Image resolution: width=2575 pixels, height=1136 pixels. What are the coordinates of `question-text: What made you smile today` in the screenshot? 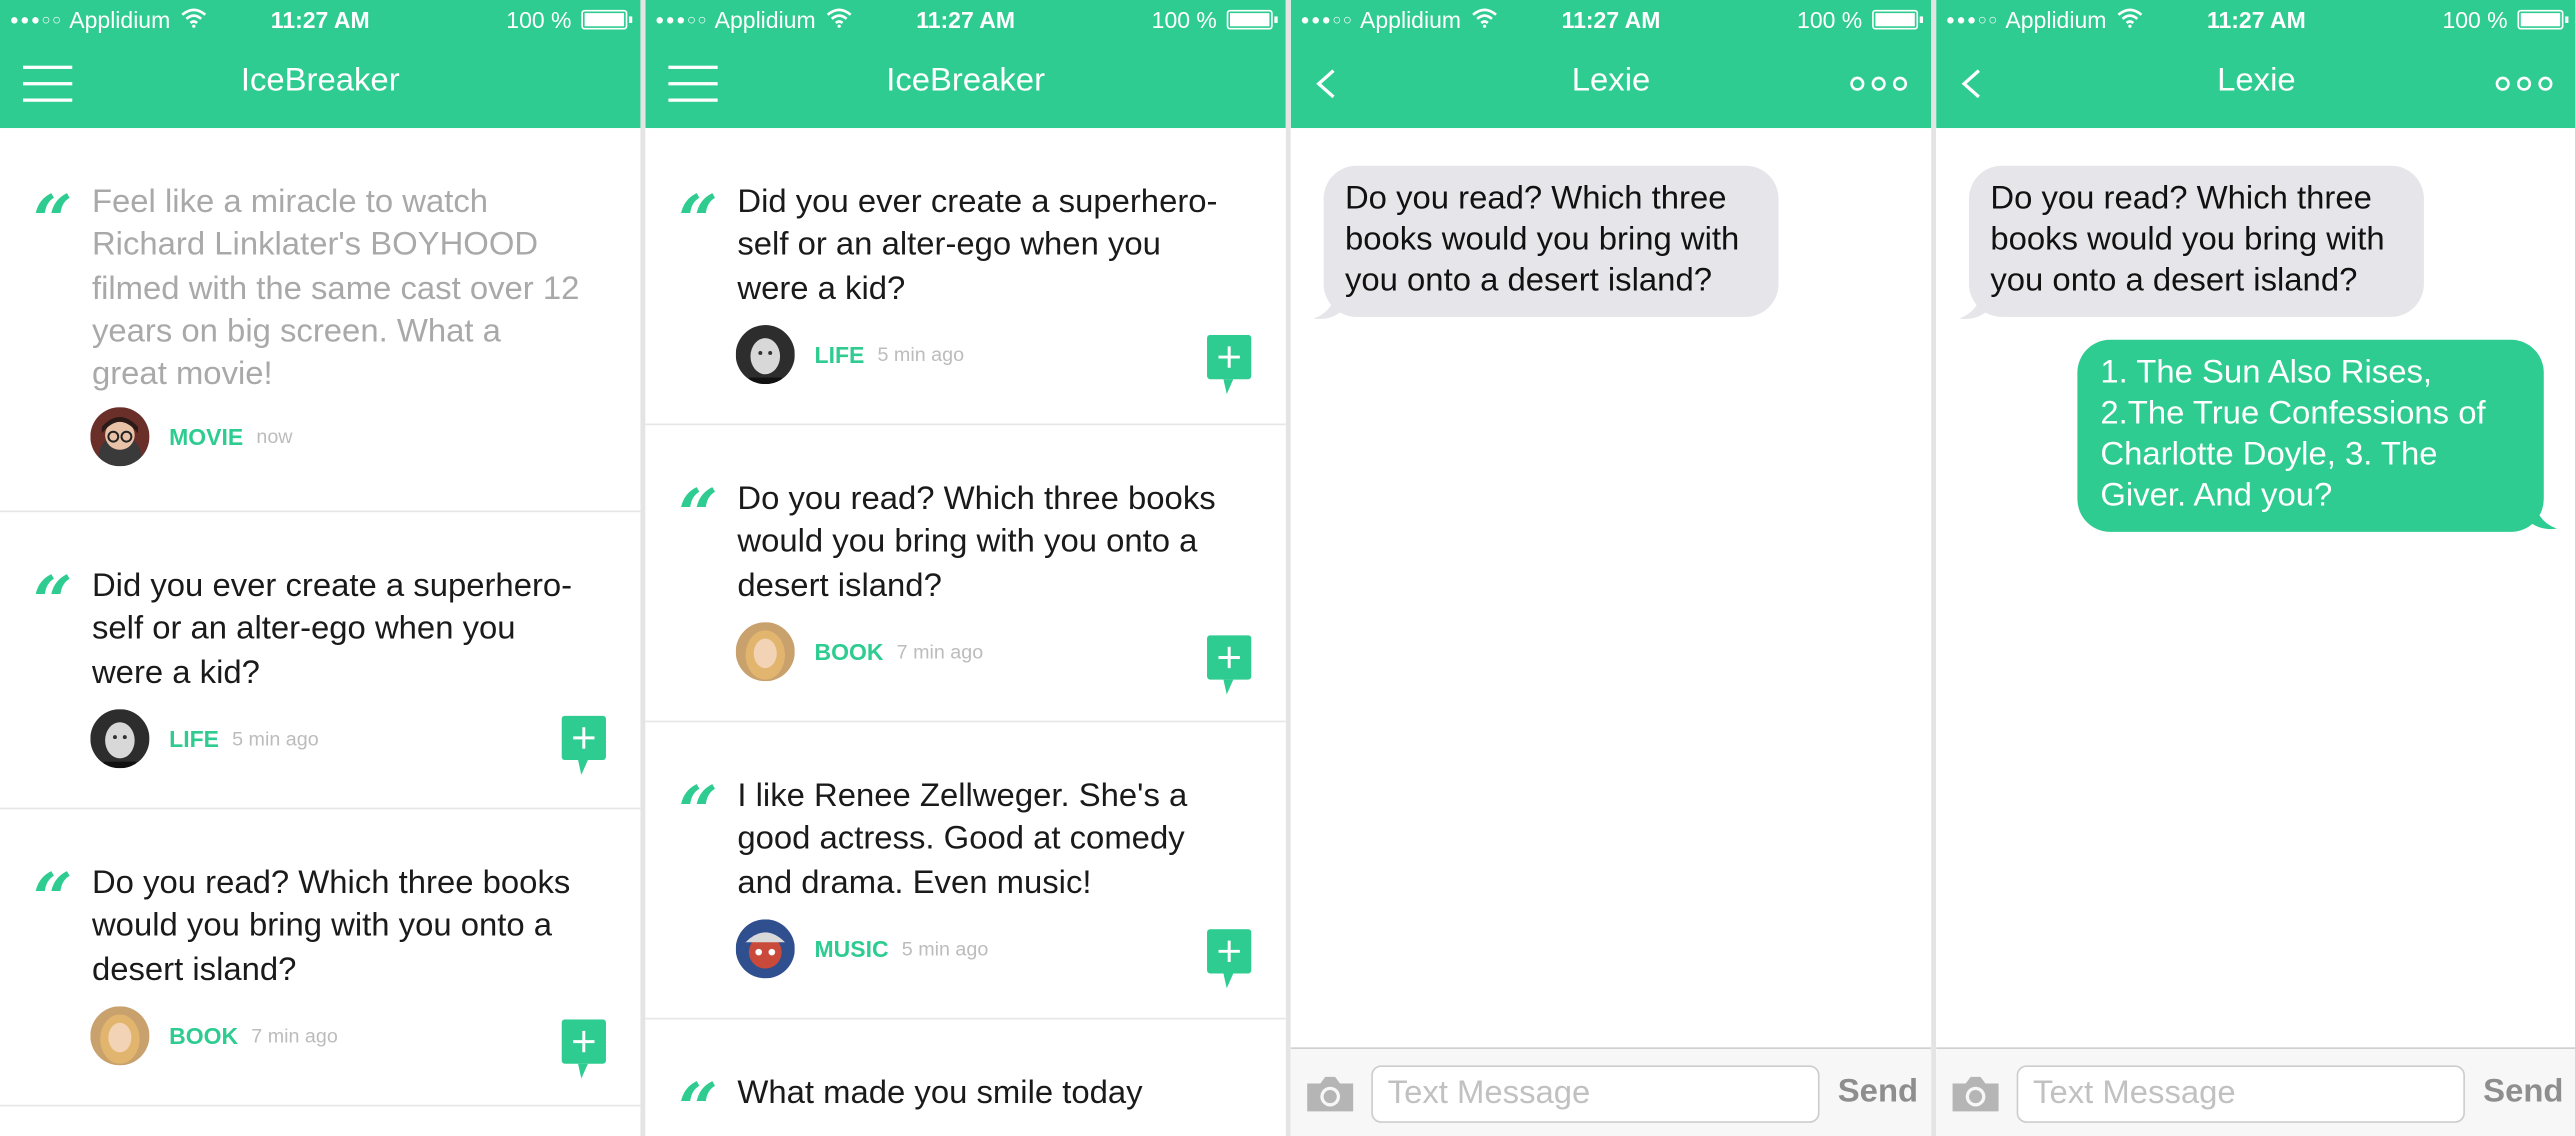 It's located at (940, 1093).